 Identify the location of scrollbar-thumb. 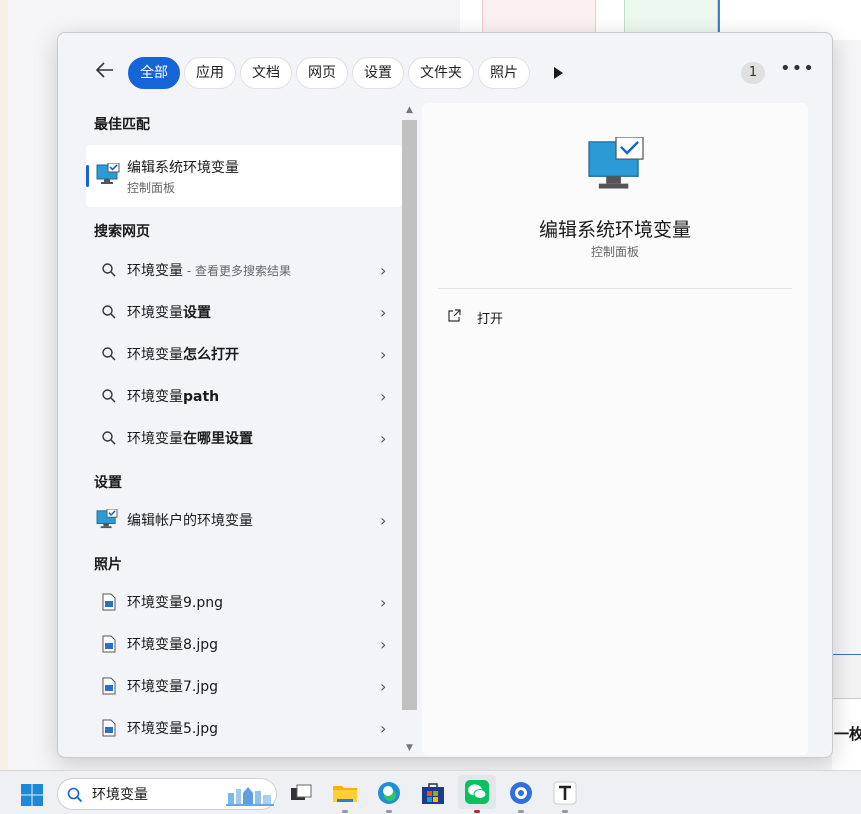
(409, 415).